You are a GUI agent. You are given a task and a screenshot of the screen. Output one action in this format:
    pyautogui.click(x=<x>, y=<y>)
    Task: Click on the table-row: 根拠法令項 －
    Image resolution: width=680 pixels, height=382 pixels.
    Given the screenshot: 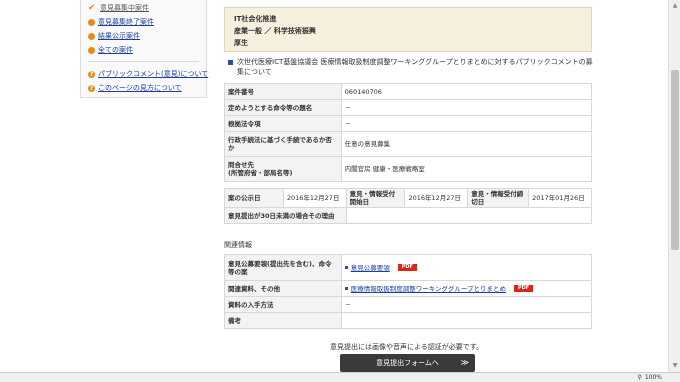 What is the action you would take?
    pyautogui.click(x=408, y=123)
    